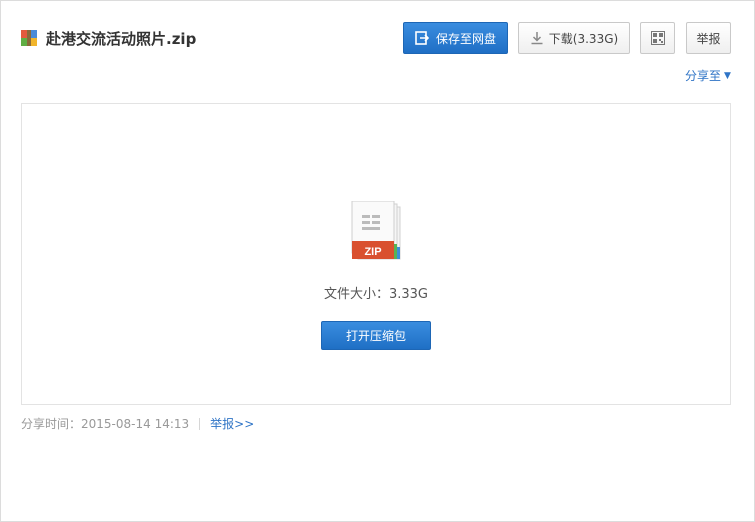 The height and width of the screenshot is (522, 755). What do you see at coordinates (422, 38) in the screenshot?
I see `save-to-disk-icon` at bounding box center [422, 38].